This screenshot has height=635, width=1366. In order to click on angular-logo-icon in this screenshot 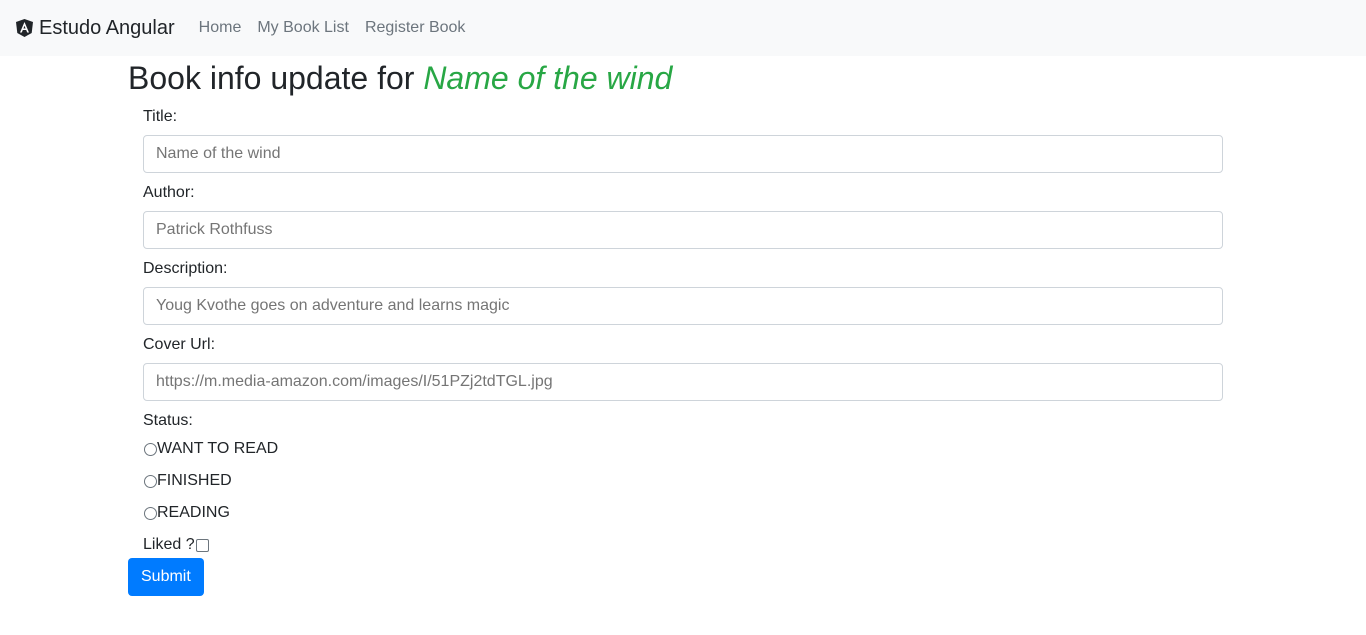, I will do `click(24, 28)`.